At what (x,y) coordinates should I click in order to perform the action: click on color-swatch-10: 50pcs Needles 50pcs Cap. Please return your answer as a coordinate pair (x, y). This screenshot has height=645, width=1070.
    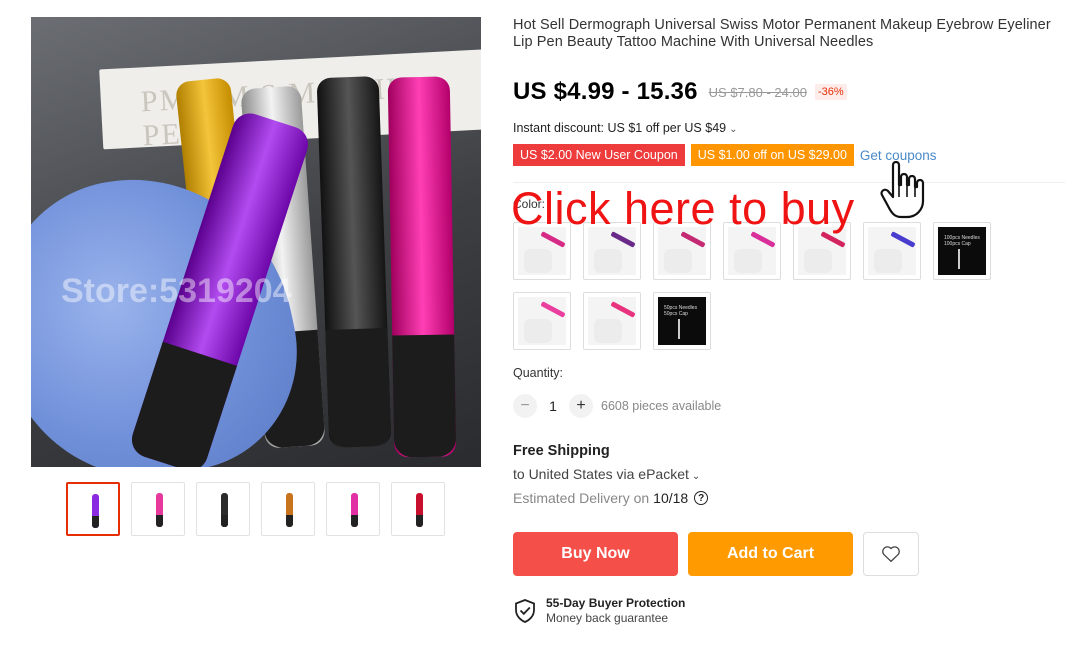
    Looking at the image, I should click on (682, 321).